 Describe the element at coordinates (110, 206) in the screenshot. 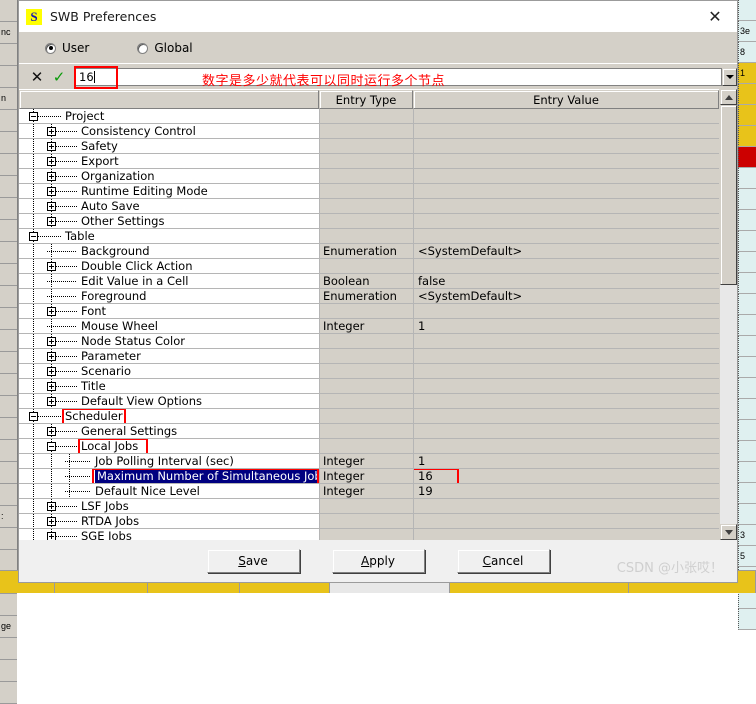

I see `tree-node-label: Auto Save` at that location.